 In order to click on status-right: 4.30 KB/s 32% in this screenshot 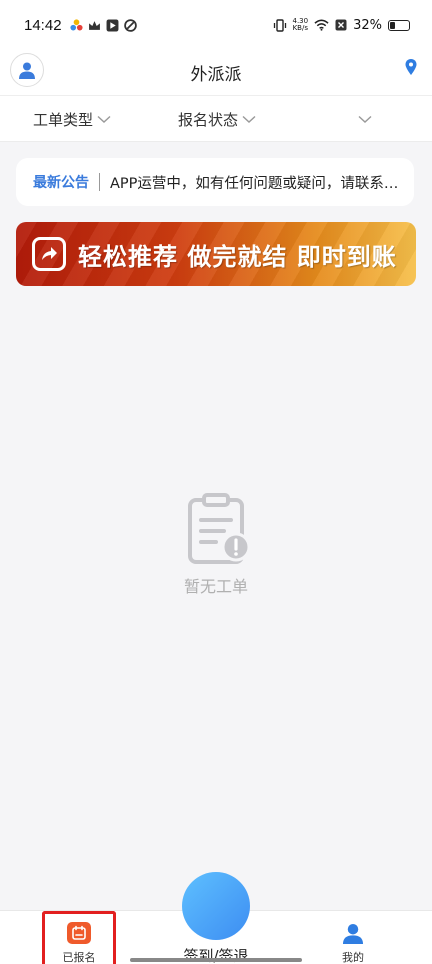, I will do `click(341, 25)`.